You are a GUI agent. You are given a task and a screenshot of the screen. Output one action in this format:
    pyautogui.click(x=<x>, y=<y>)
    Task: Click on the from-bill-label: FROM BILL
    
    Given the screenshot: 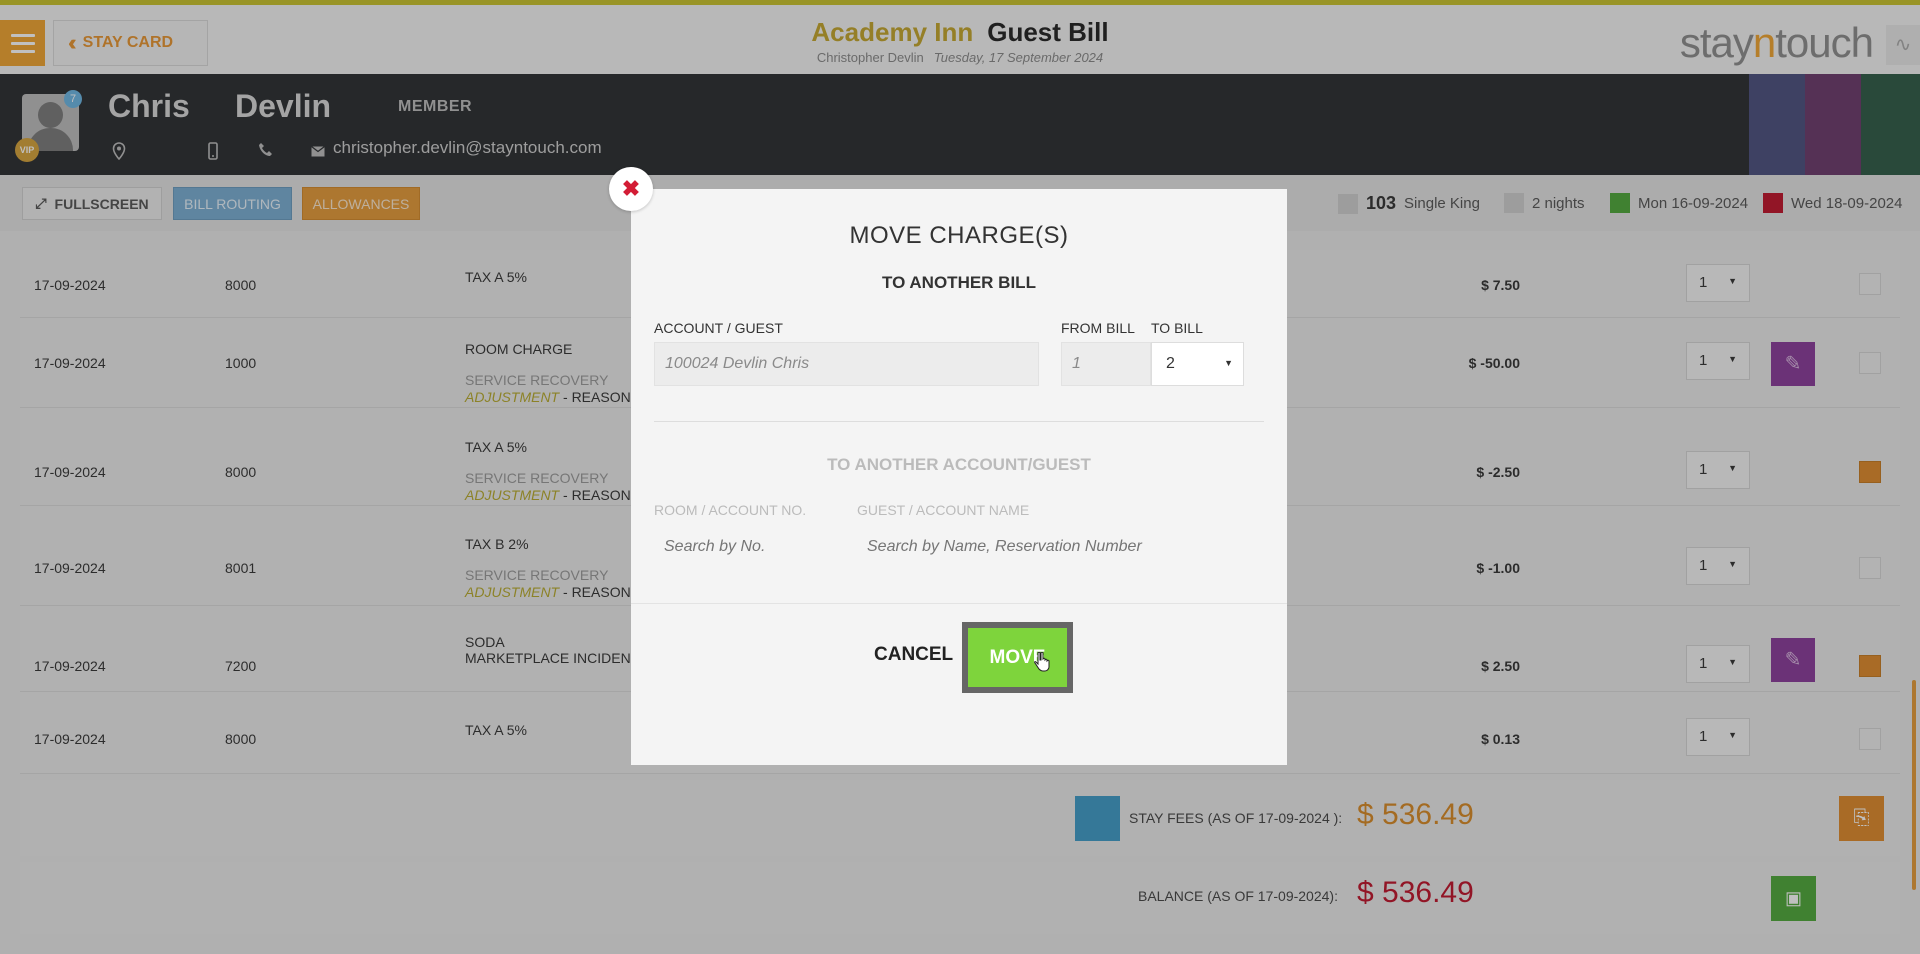 What is the action you would take?
    pyautogui.click(x=1098, y=328)
    